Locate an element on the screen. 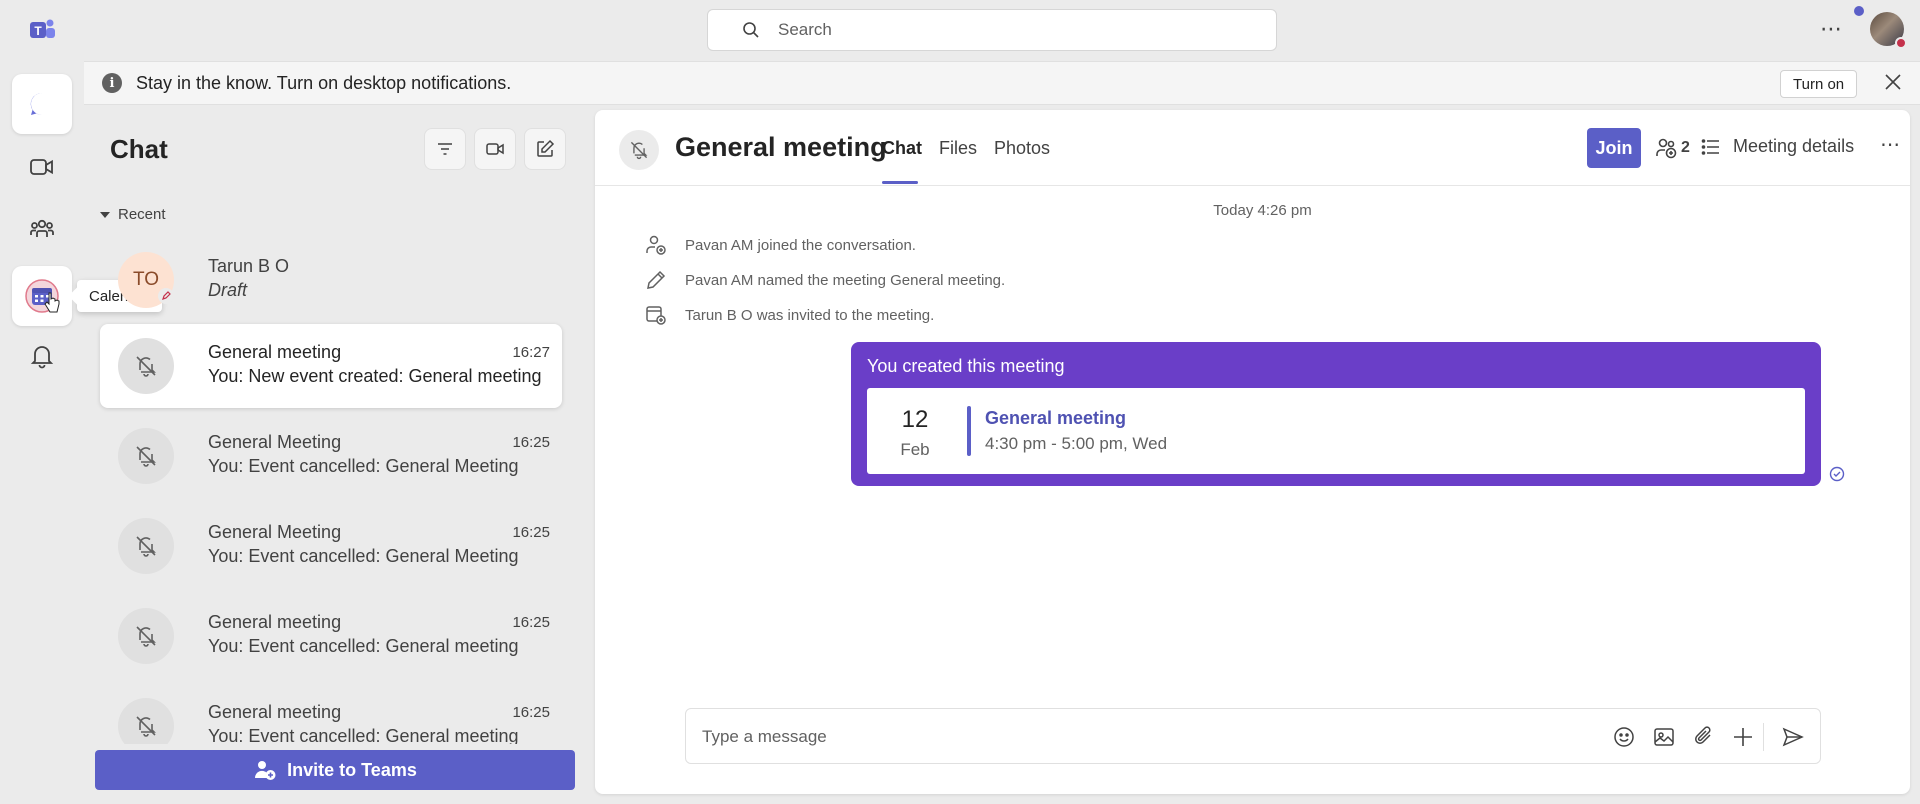 The height and width of the screenshot is (804, 1920). event-name-link: General meeting is located at coordinates (1055, 418).